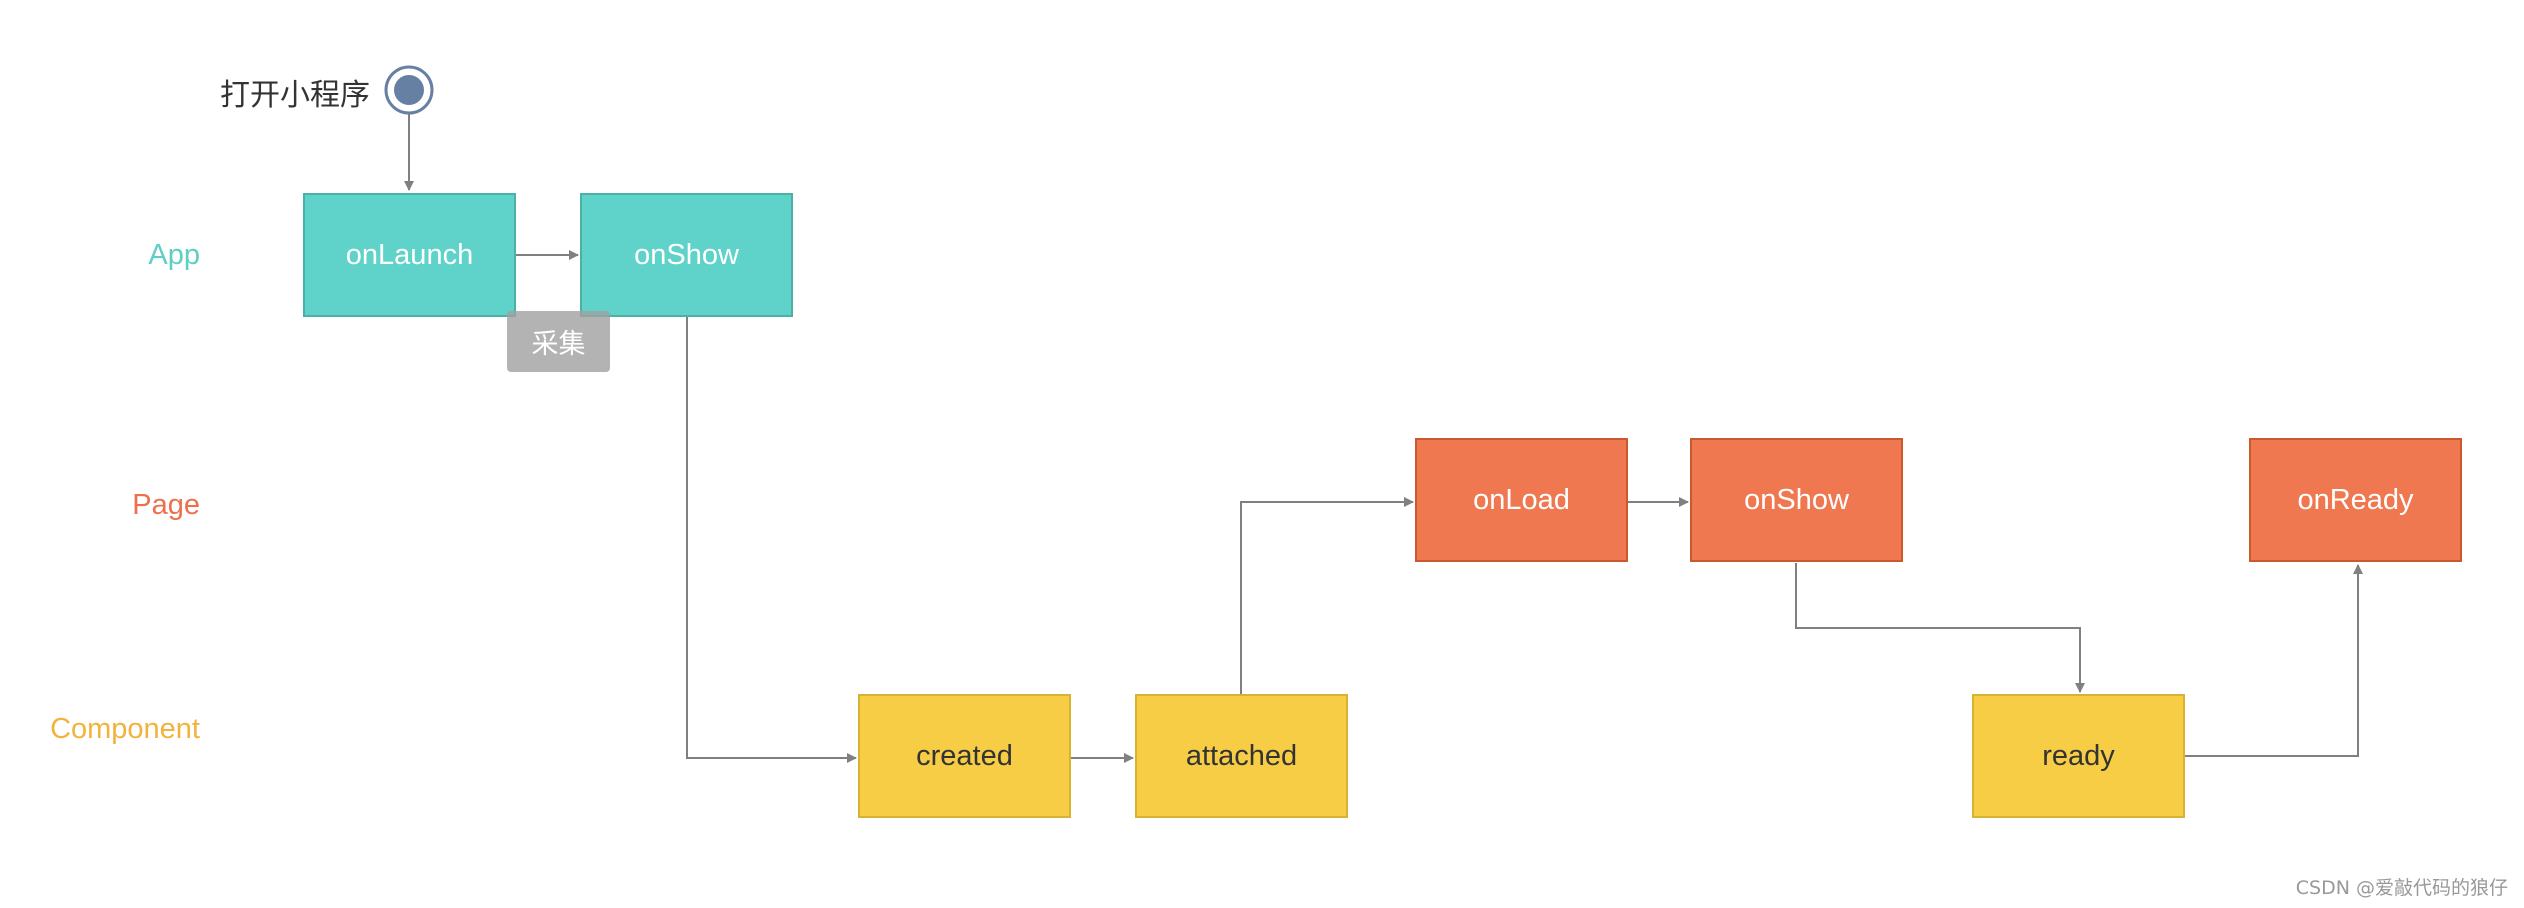  I want to click on edge-onshow-created, so click(771, 540).